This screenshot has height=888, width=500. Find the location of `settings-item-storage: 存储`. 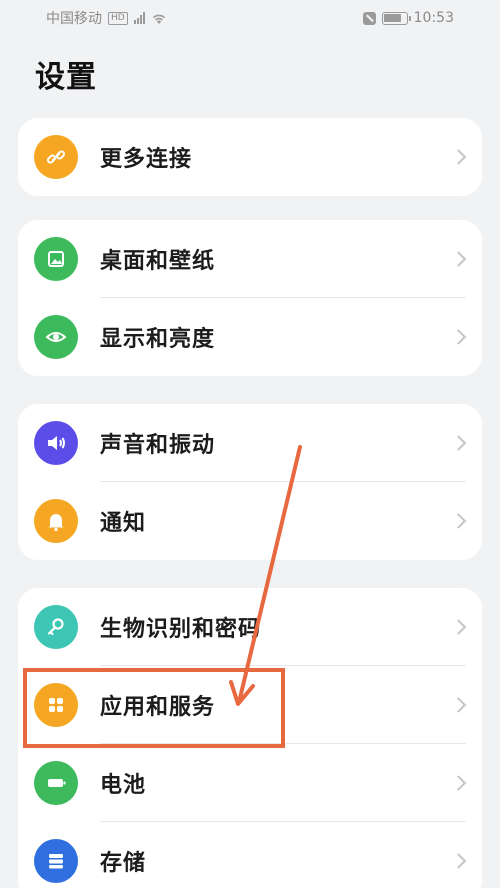

settings-item-storage: 存储 is located at coordinates (250, 855).